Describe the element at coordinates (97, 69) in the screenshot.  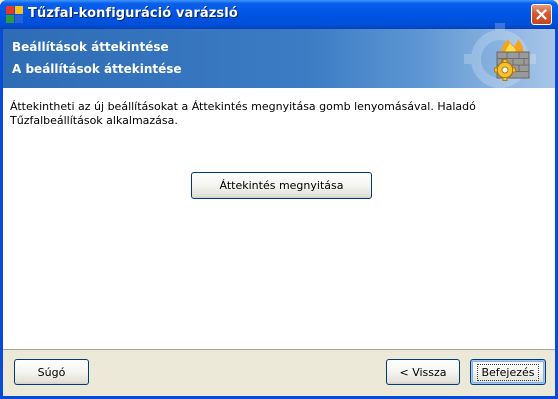
I see `header-subtitle: A beállítások áttekintése` at that location.